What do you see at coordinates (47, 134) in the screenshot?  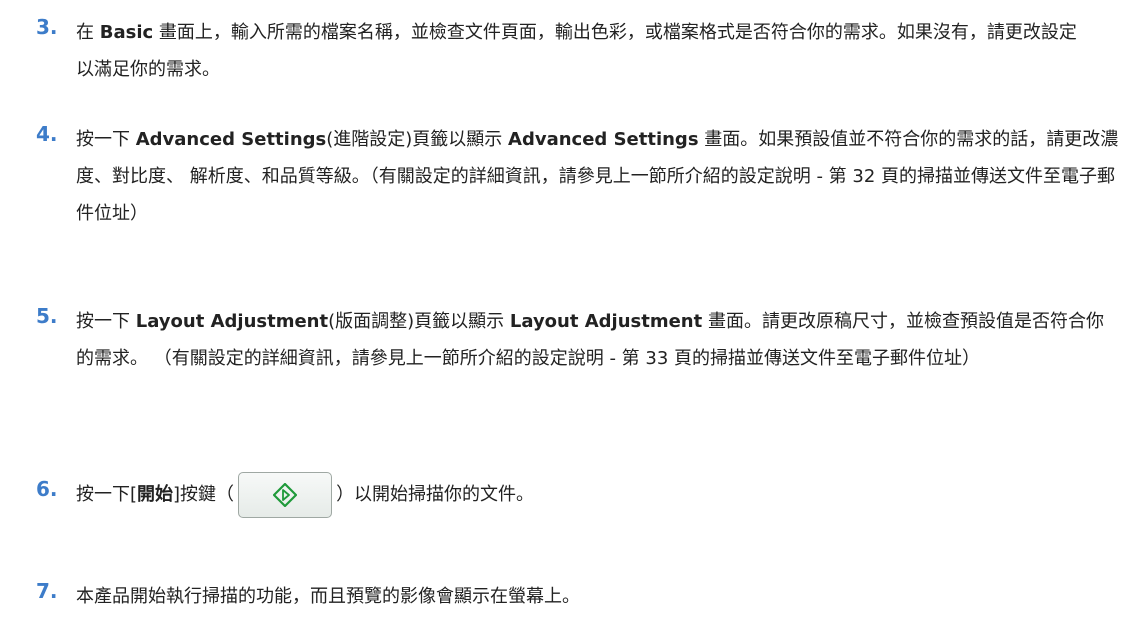 I see `step-number: 4.` at bounding box center [47, 134].